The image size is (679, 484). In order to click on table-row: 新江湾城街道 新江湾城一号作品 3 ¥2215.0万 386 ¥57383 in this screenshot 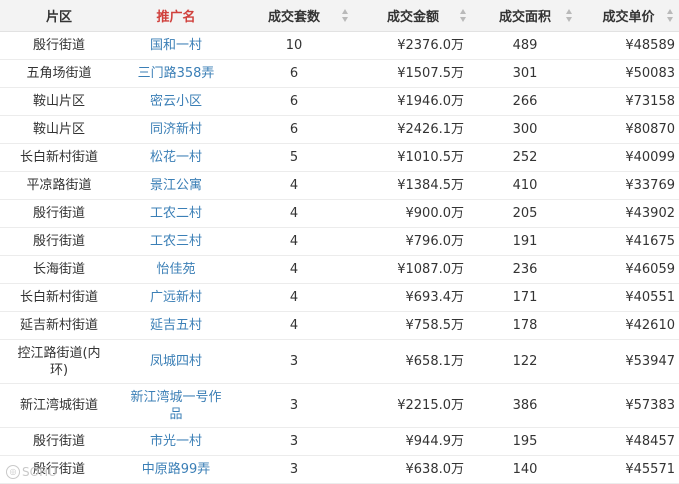, I will do `click(339, 405)`.